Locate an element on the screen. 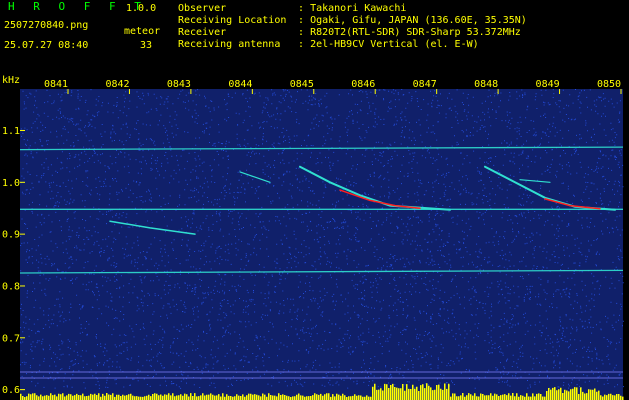  time-tick-label: 0847 is located at coordinates (425, 84).